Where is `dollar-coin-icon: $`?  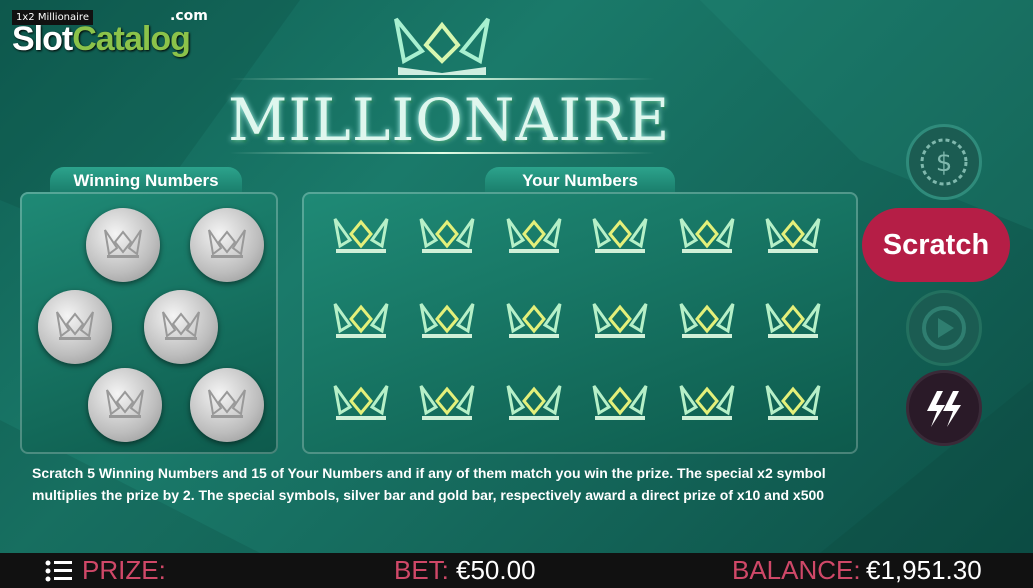 dollar-coin-icon: $ is located at coordinates (944, 162).